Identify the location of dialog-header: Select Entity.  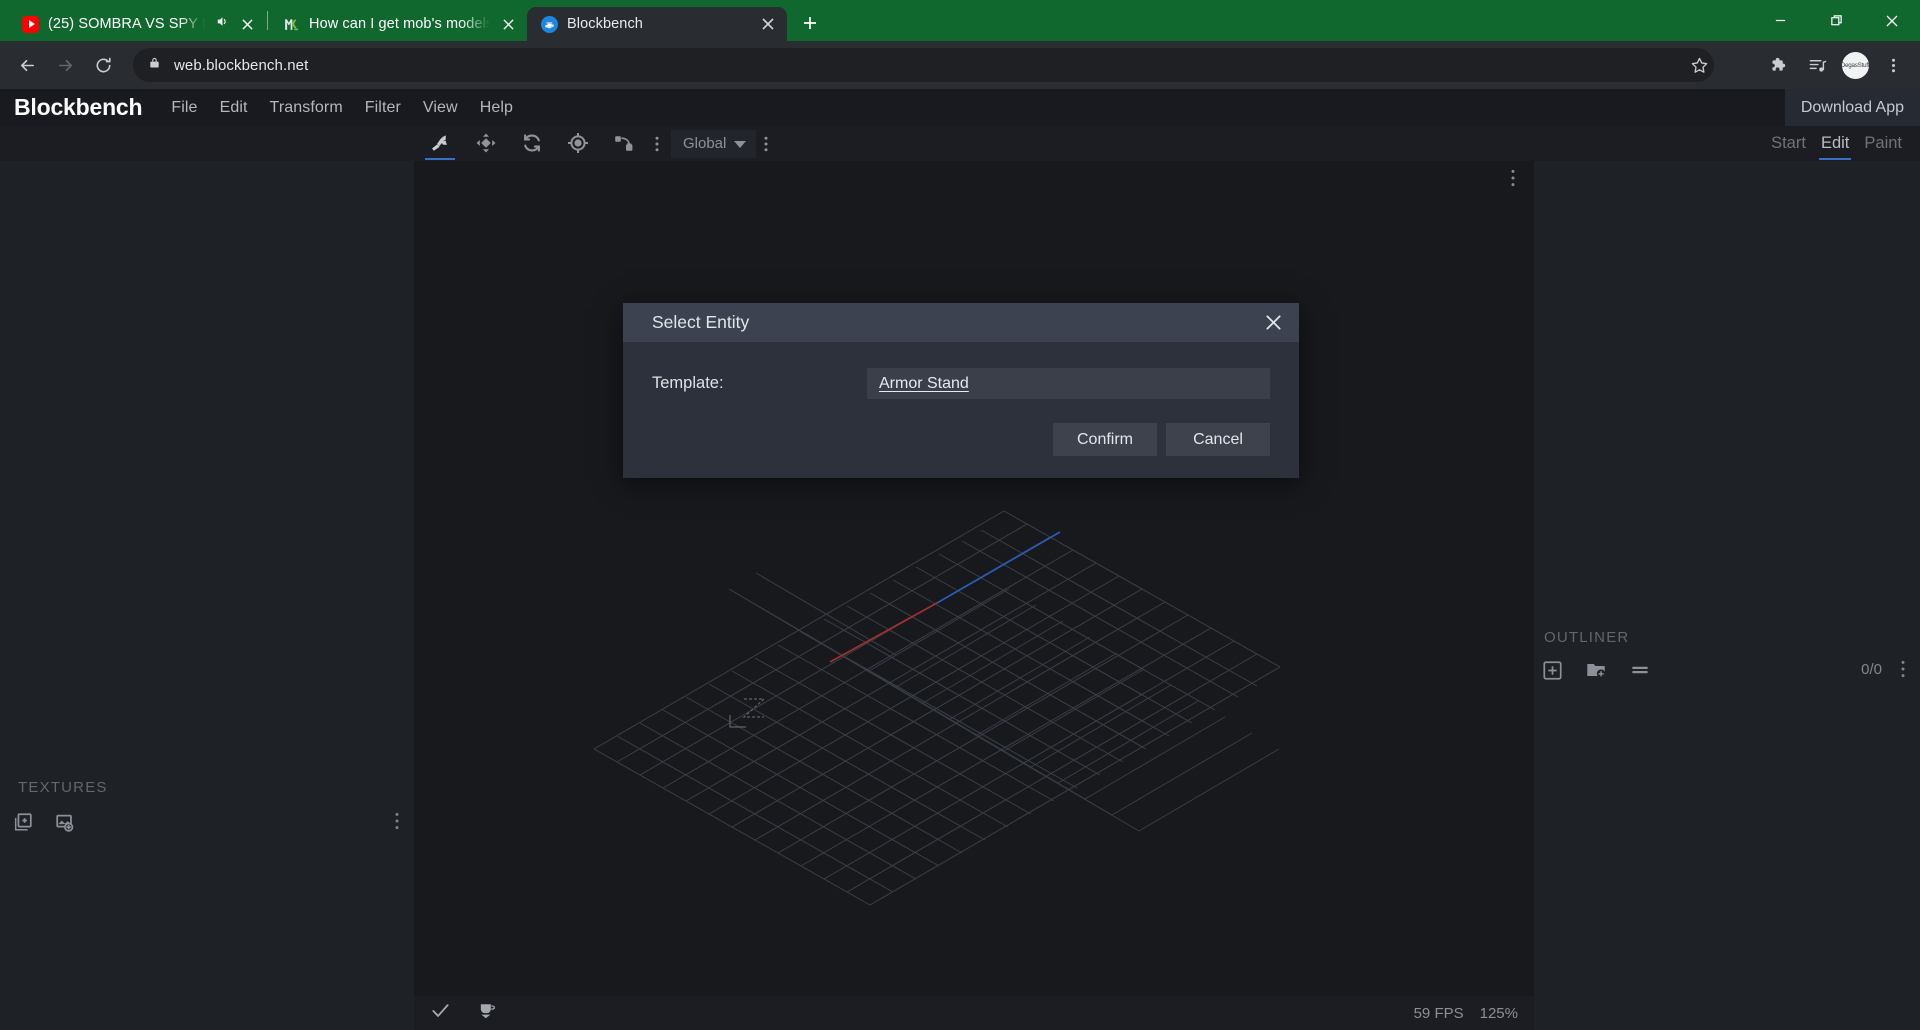
(961, 322).